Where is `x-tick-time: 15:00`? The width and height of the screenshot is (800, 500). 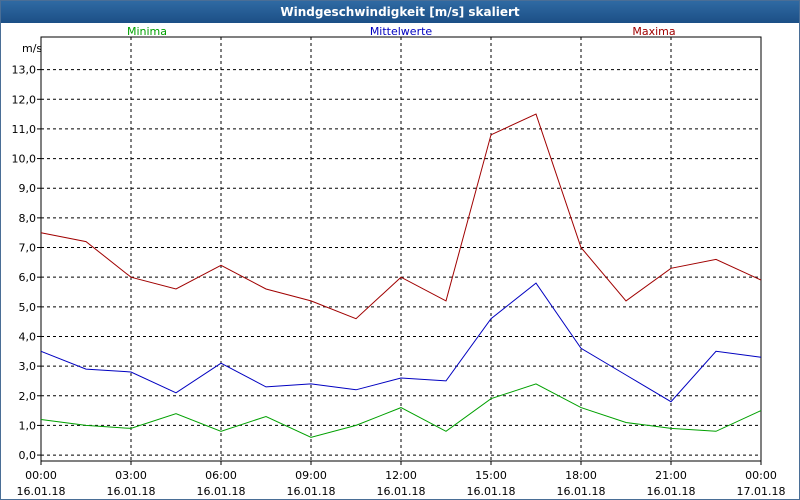 x-tick-time: 15:00 is located at coordinates (491, 475).